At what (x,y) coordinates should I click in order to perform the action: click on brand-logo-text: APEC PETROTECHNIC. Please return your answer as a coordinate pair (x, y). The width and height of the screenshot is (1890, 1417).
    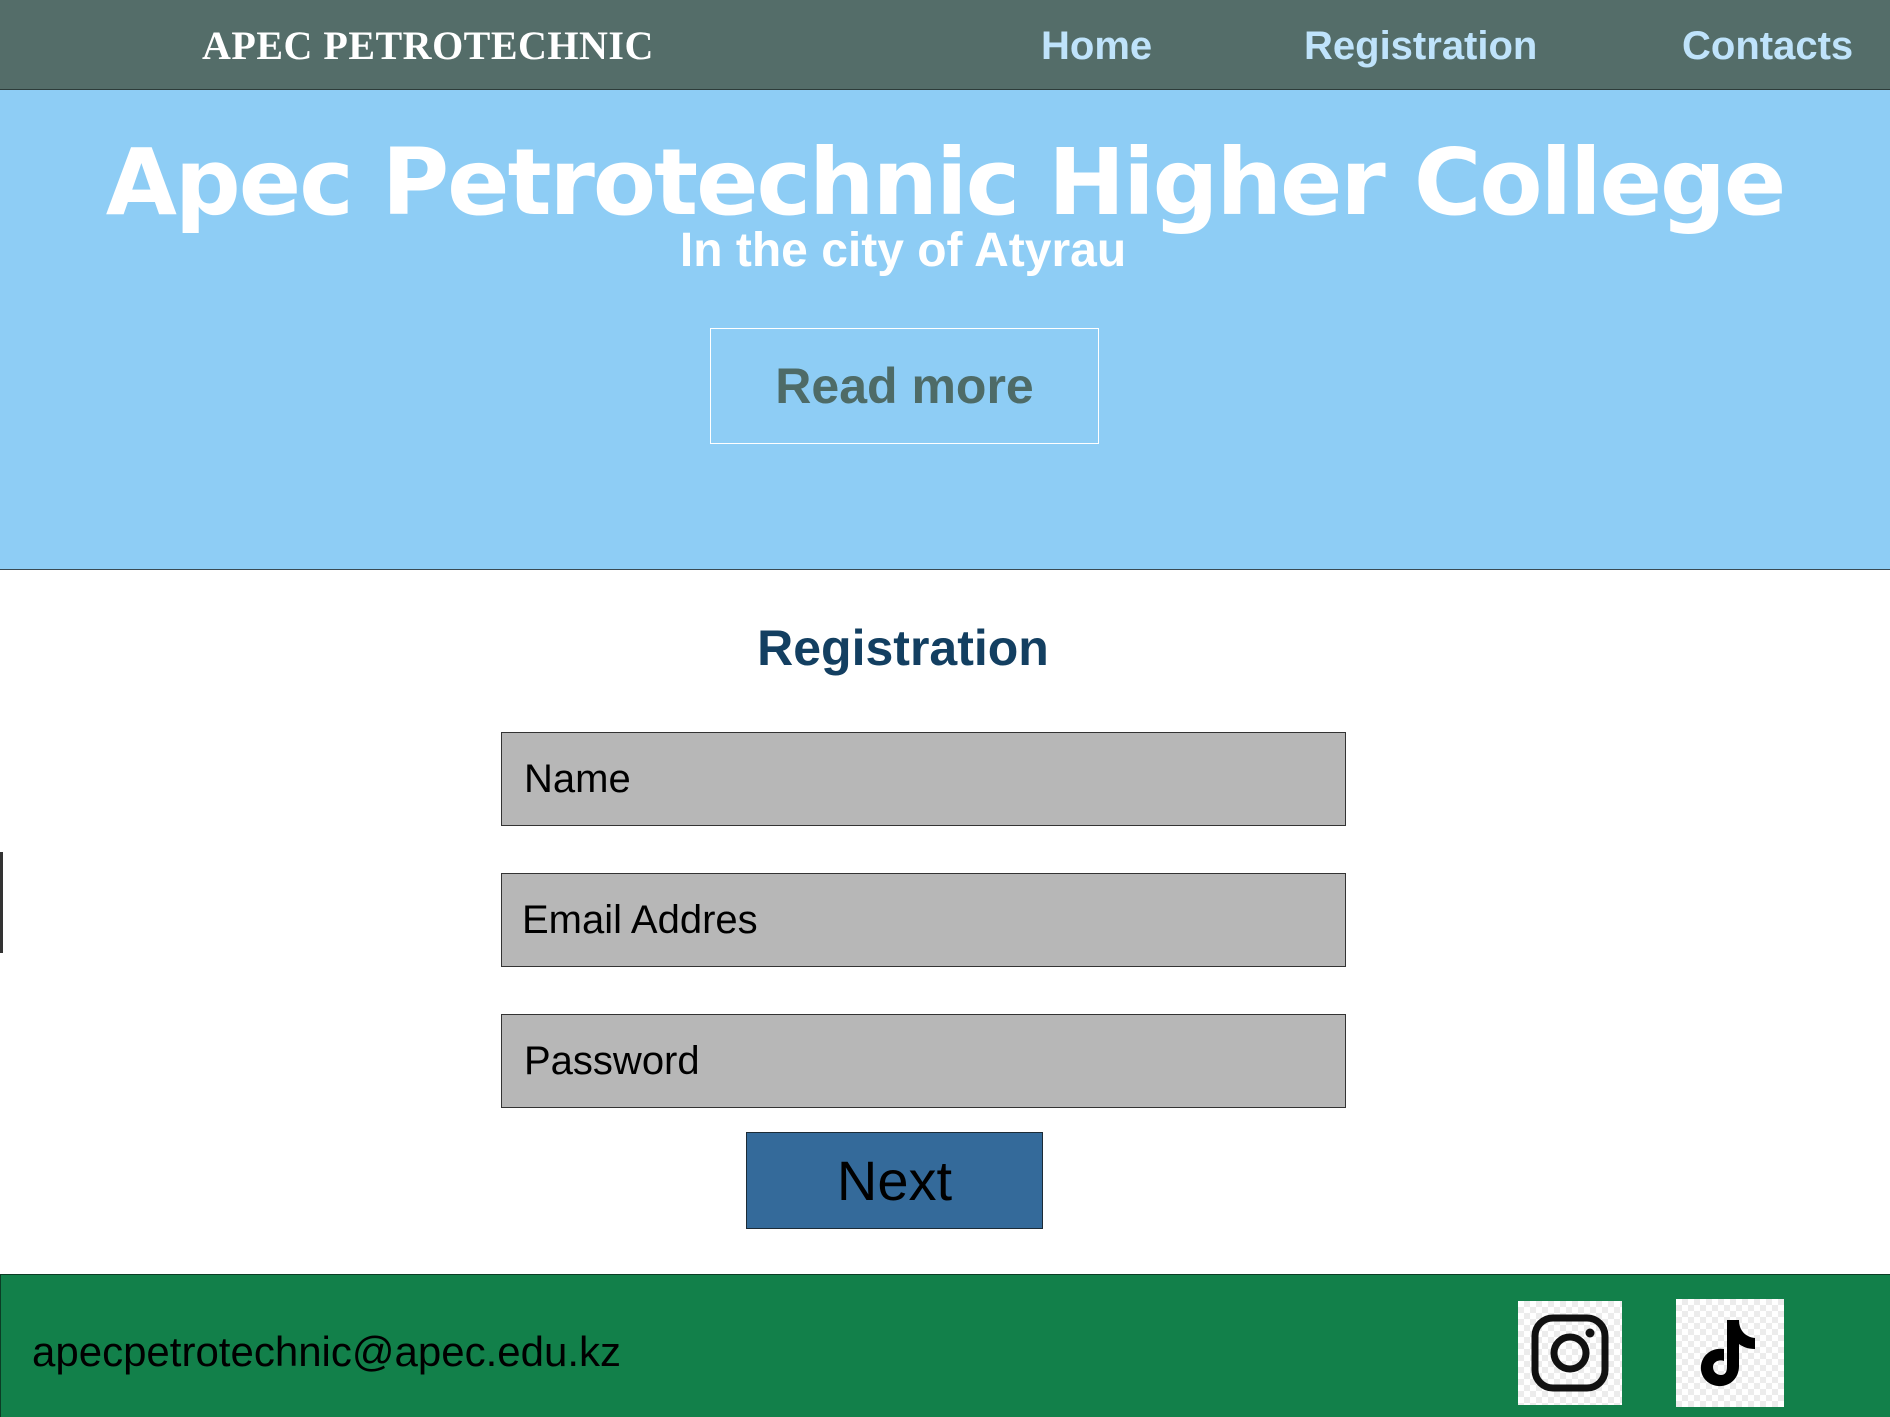
    Looking at the image, I should click on (428, 46).